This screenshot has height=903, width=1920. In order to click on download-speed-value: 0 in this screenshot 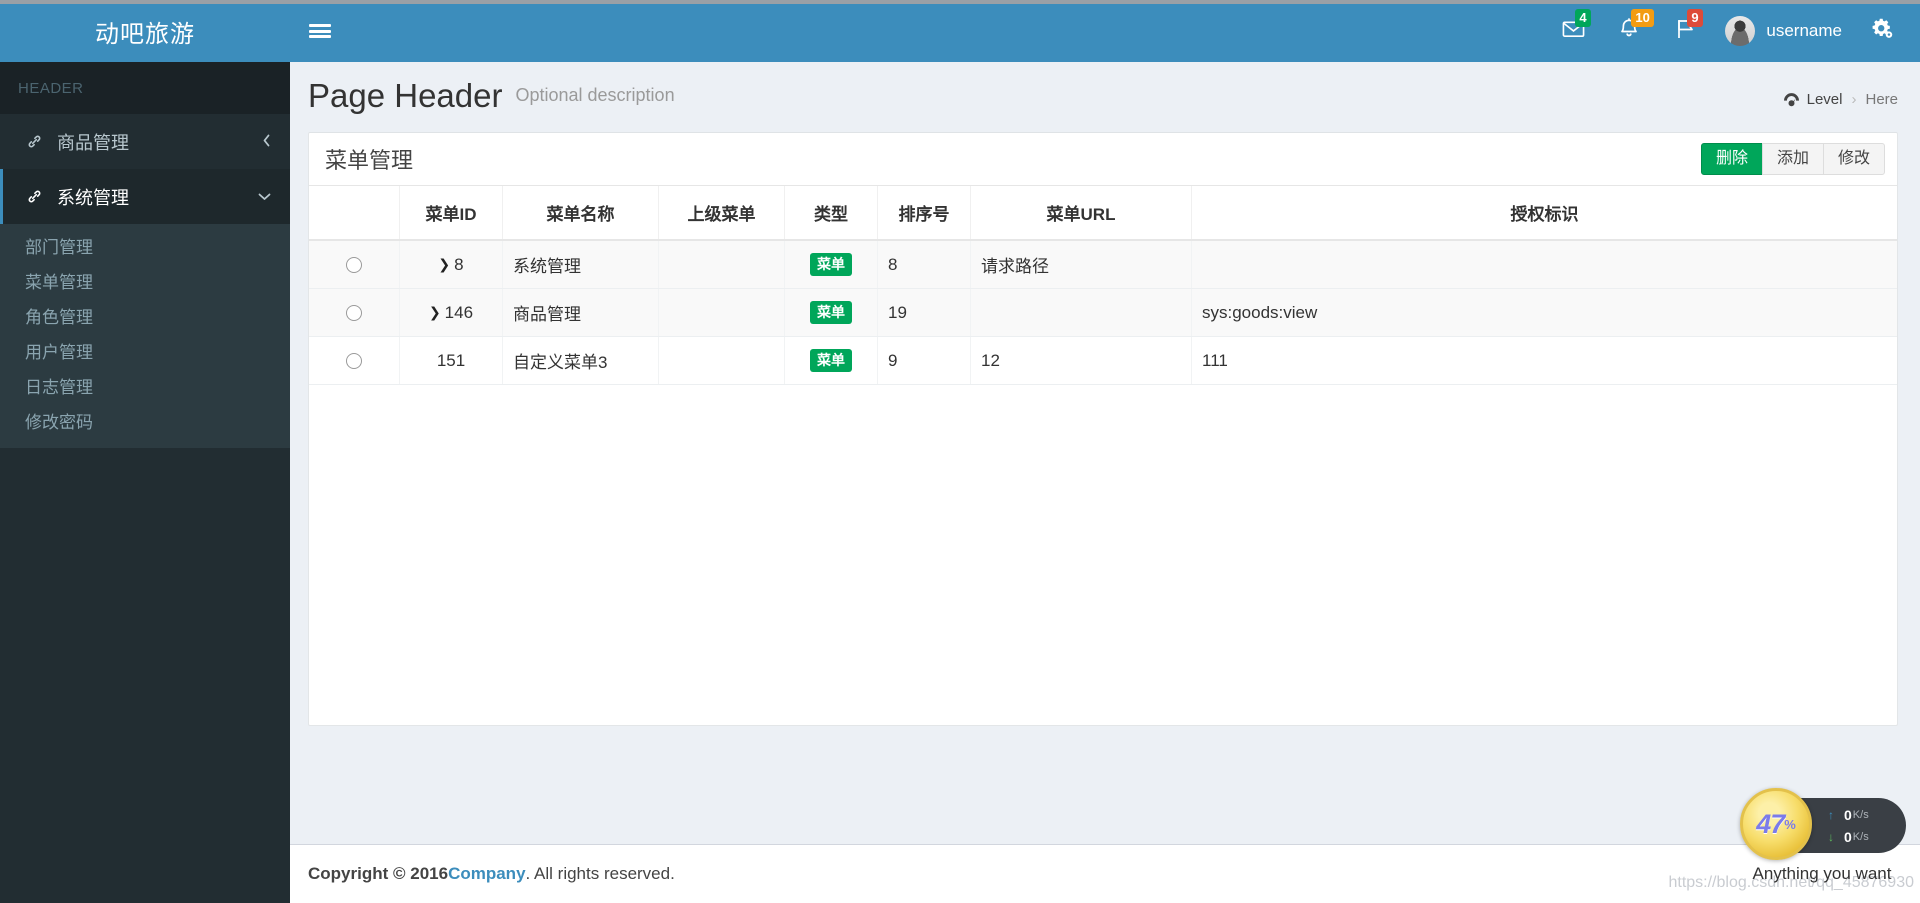, I will do `click(1848, 836)`.